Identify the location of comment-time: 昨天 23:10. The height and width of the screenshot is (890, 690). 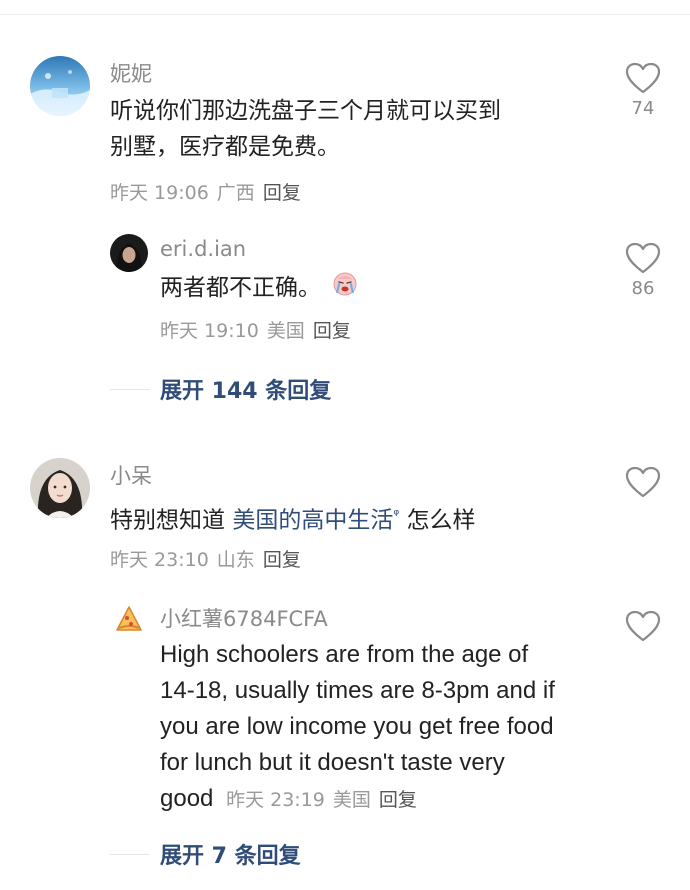
(159, 560).